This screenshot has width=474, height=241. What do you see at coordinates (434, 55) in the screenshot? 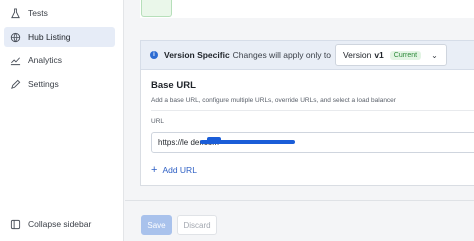
I see `chevron-down-icon: ⌄` at bounding box center [434, 55].